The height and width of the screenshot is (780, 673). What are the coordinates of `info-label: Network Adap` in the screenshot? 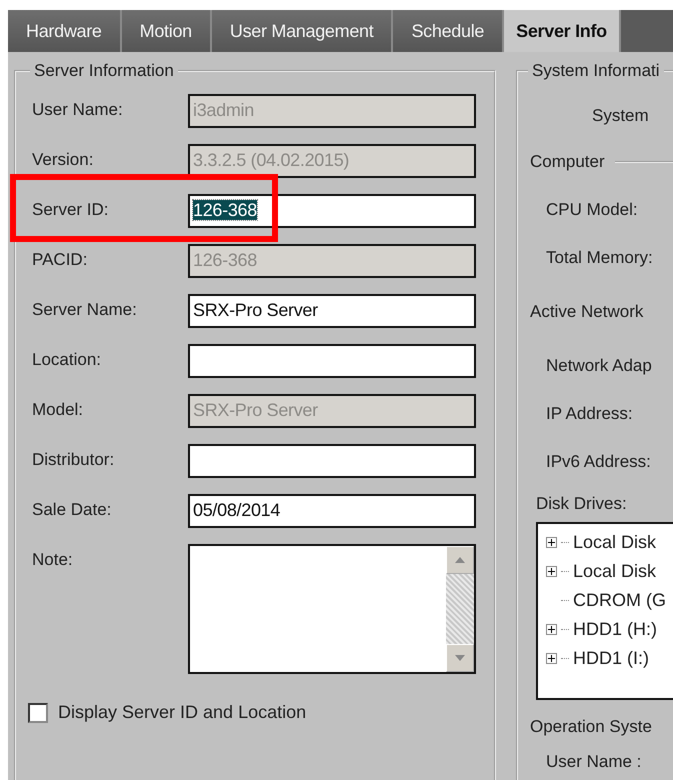 It's located at (598, 366).